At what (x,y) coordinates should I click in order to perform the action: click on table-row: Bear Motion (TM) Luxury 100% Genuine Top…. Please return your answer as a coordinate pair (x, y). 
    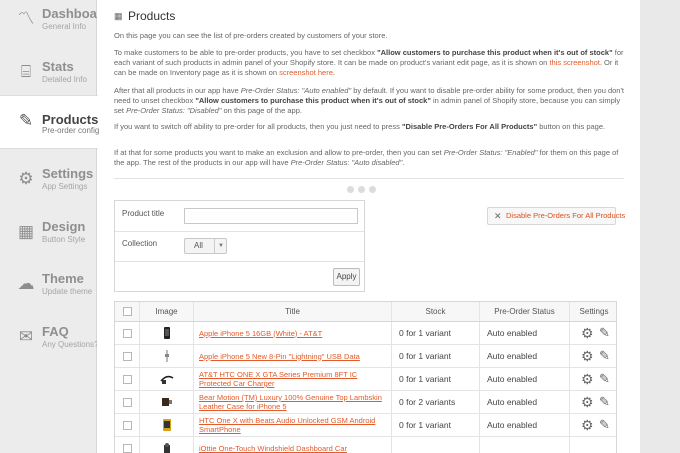
    Looking at the image, I should click on (365, 402).